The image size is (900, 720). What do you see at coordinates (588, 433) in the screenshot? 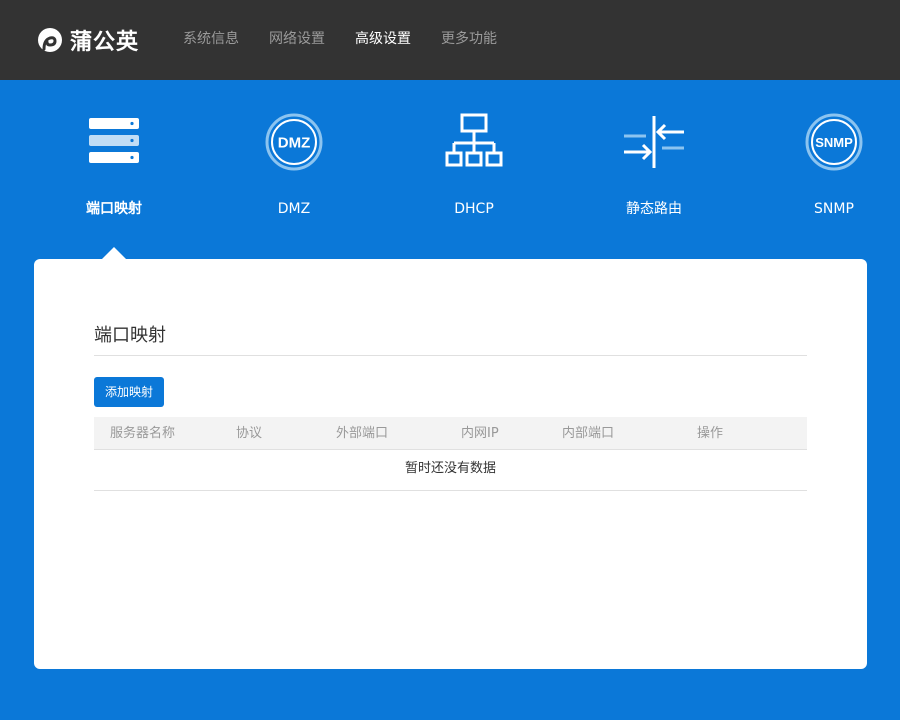
I see `column-header-internal-port: 内部端口` at bounding box center [588, 433].